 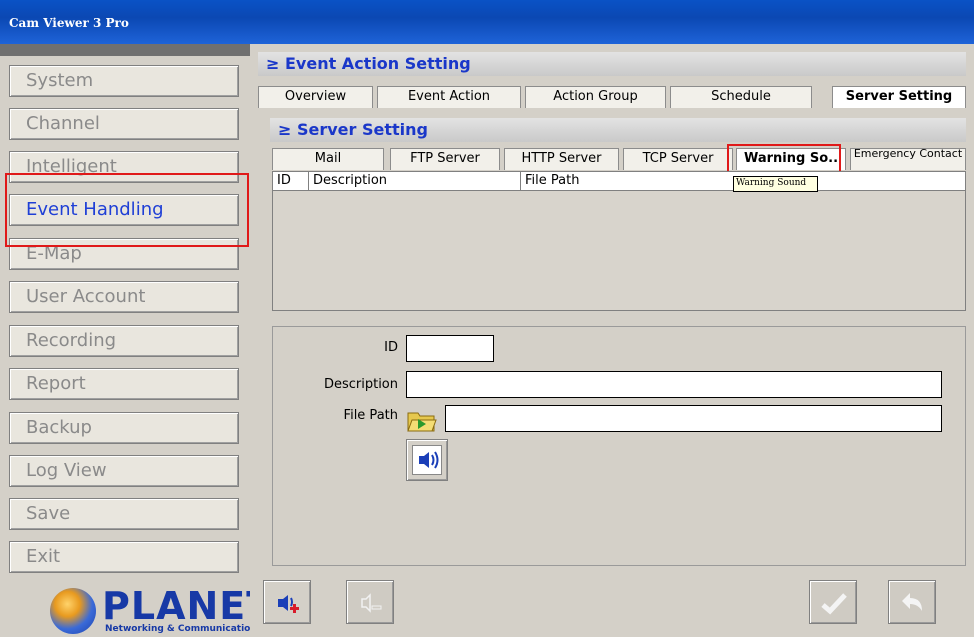 What do you see at coordinates (124, 514) in the screenshot?
I see `sidebar-item-save: Save` at bounding box center [124, 514].